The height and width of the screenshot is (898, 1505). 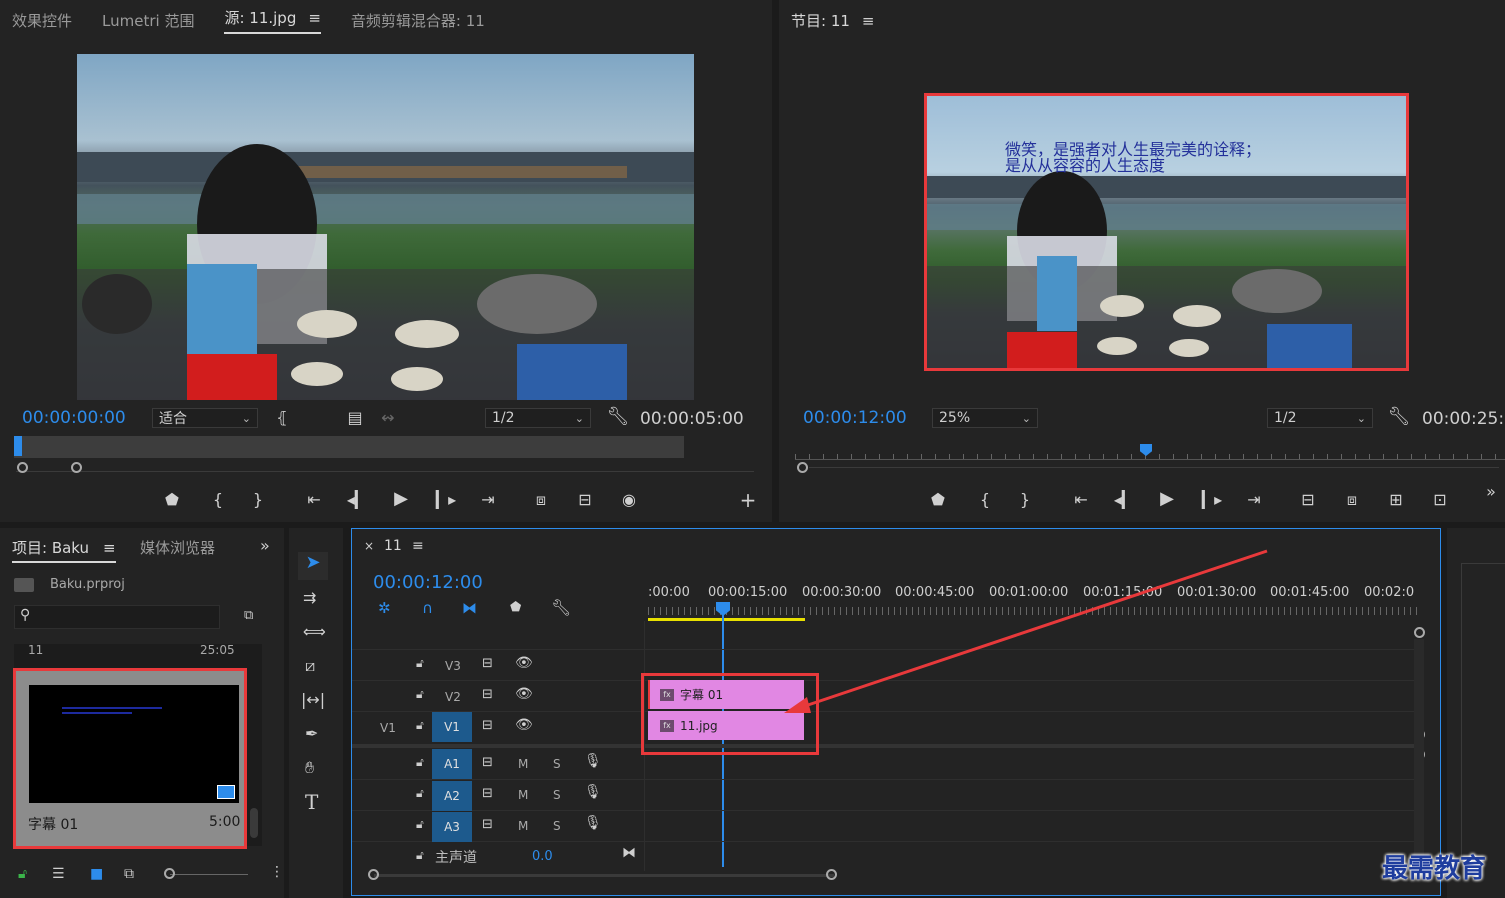 What do you see at coordinates (309, 768) in the screenshot?
I see `hand-icon: ✋︎` at bounding box center [309, 768].